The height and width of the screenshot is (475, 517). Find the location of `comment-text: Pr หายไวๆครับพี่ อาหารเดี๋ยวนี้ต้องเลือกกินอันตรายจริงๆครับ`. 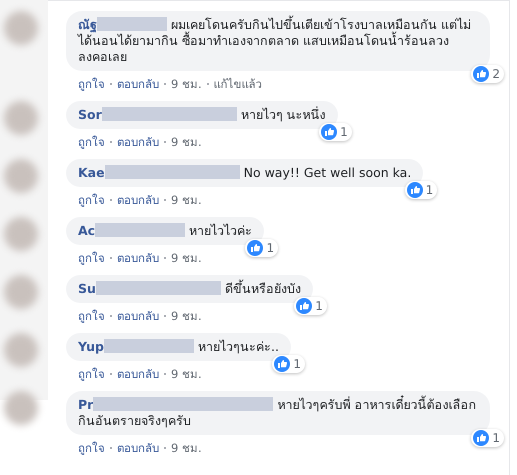

comment-text: Pr หายไวๆครับพี่ อาหารเดี๋ยวนี้ต้องเลือกกินอันตรายจริงๆครับ is located at coordinates (278, 413).